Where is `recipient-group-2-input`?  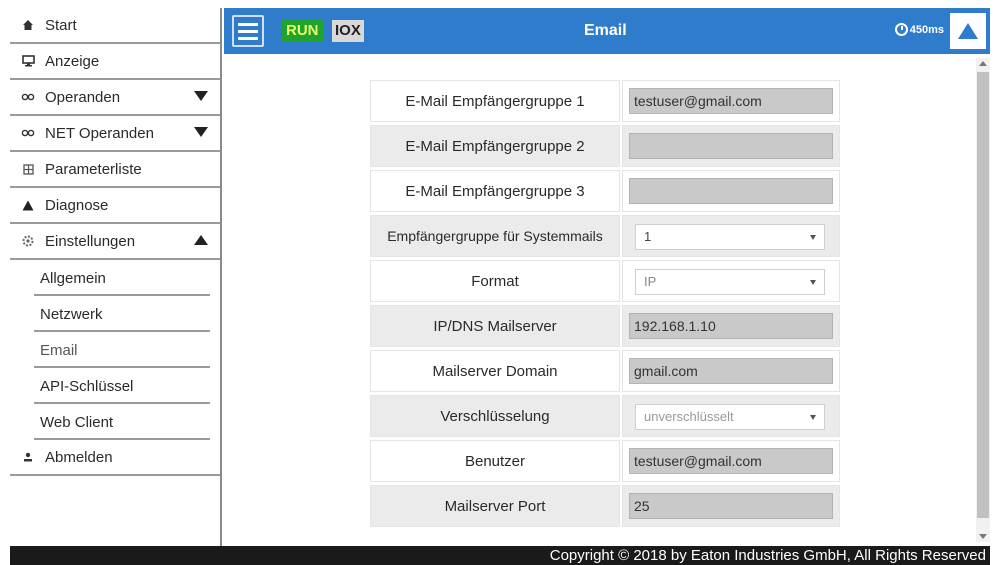 recipient-group-2-input is located at coordinates (731, 146).